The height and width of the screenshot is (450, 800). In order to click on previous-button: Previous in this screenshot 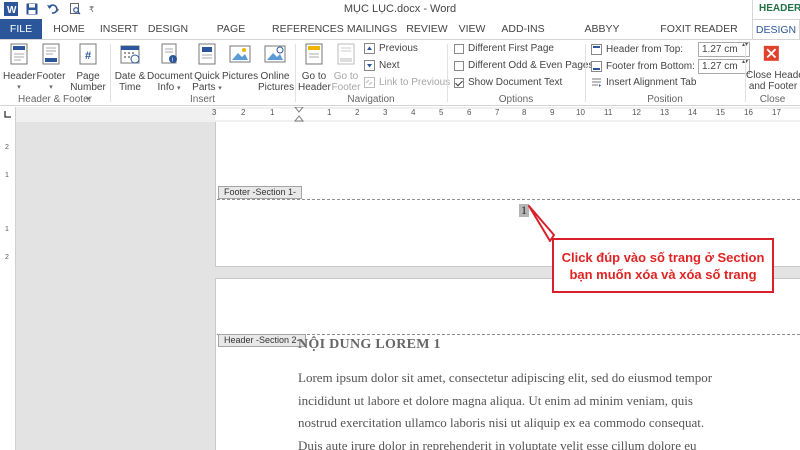, I will do `click(391, 48)`.